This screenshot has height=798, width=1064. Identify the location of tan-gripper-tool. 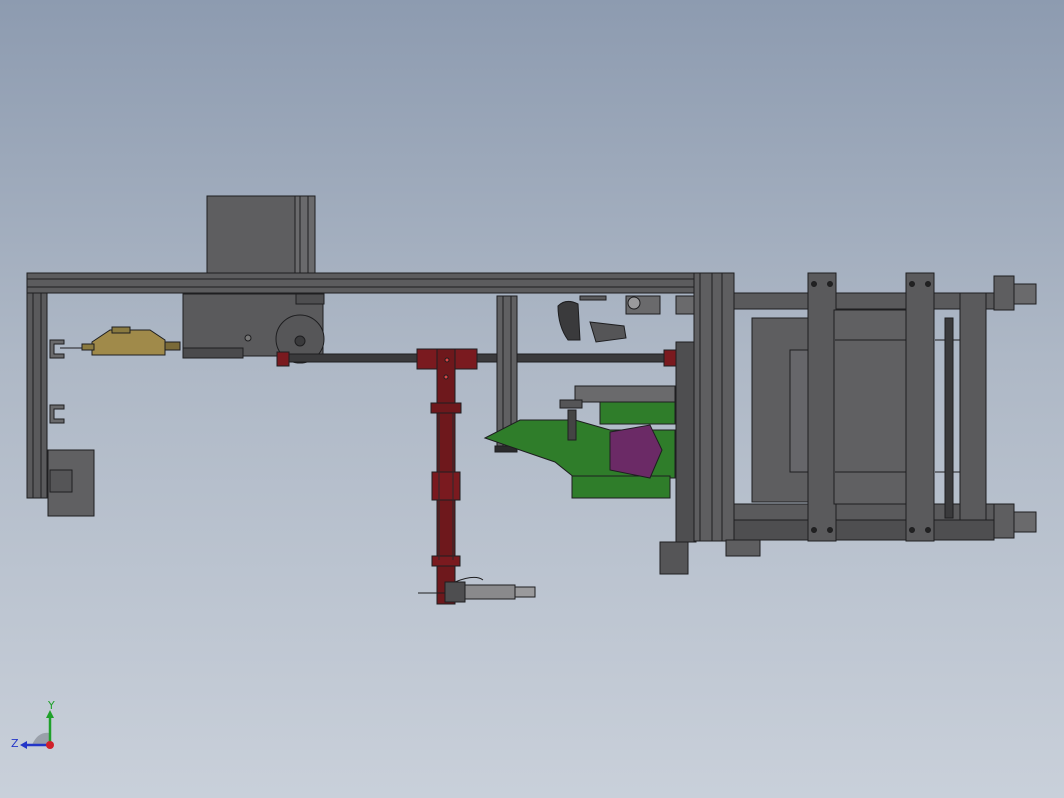
(120, 341).